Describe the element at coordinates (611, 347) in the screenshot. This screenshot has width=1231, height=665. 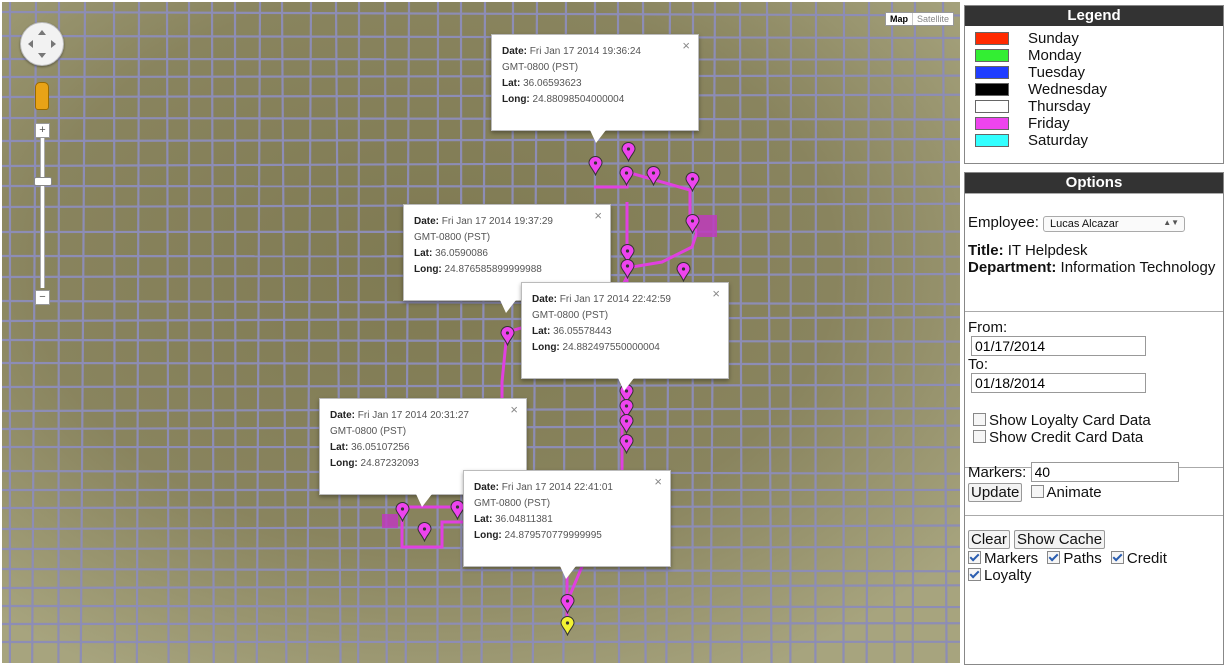
I see `long-value: 24.882497550000004` at that location.